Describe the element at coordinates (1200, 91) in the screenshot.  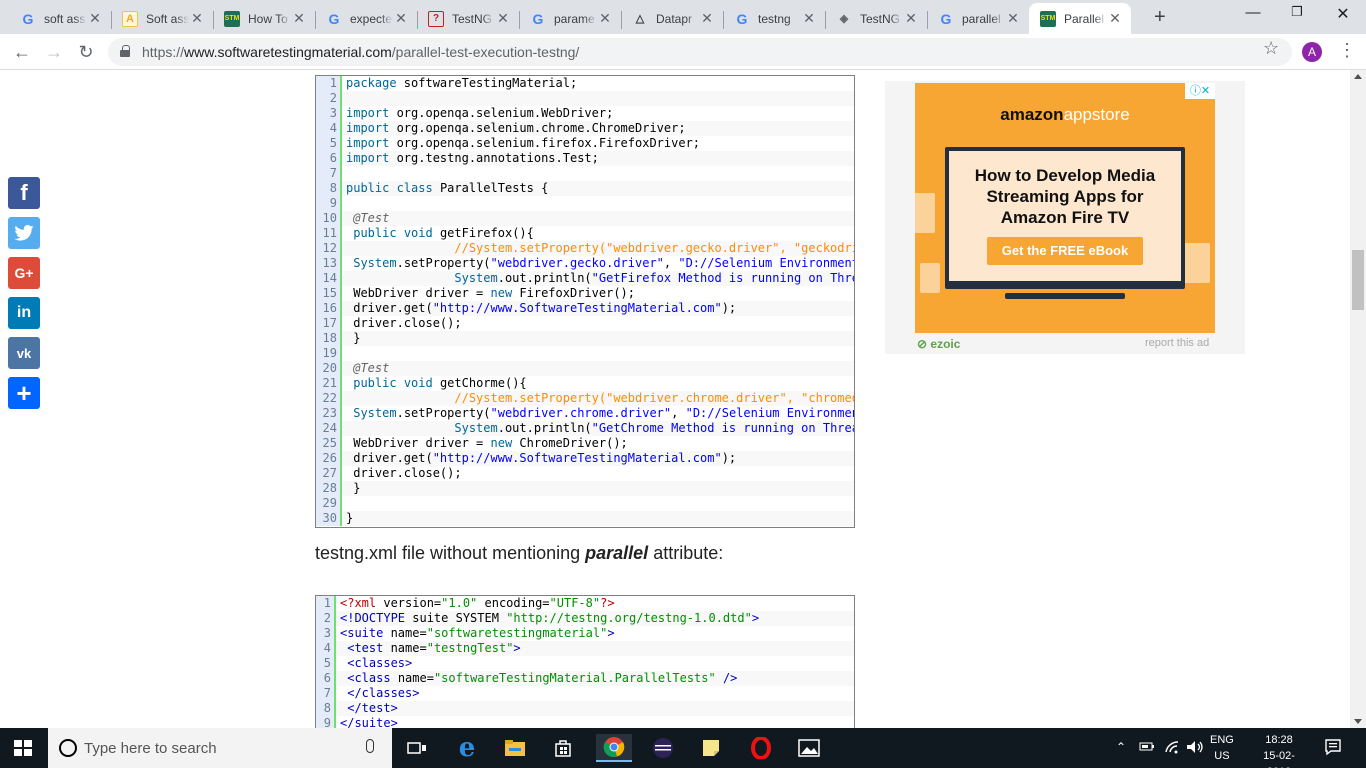
I see `ad-choices-icon: ⓘ✕` at that location.